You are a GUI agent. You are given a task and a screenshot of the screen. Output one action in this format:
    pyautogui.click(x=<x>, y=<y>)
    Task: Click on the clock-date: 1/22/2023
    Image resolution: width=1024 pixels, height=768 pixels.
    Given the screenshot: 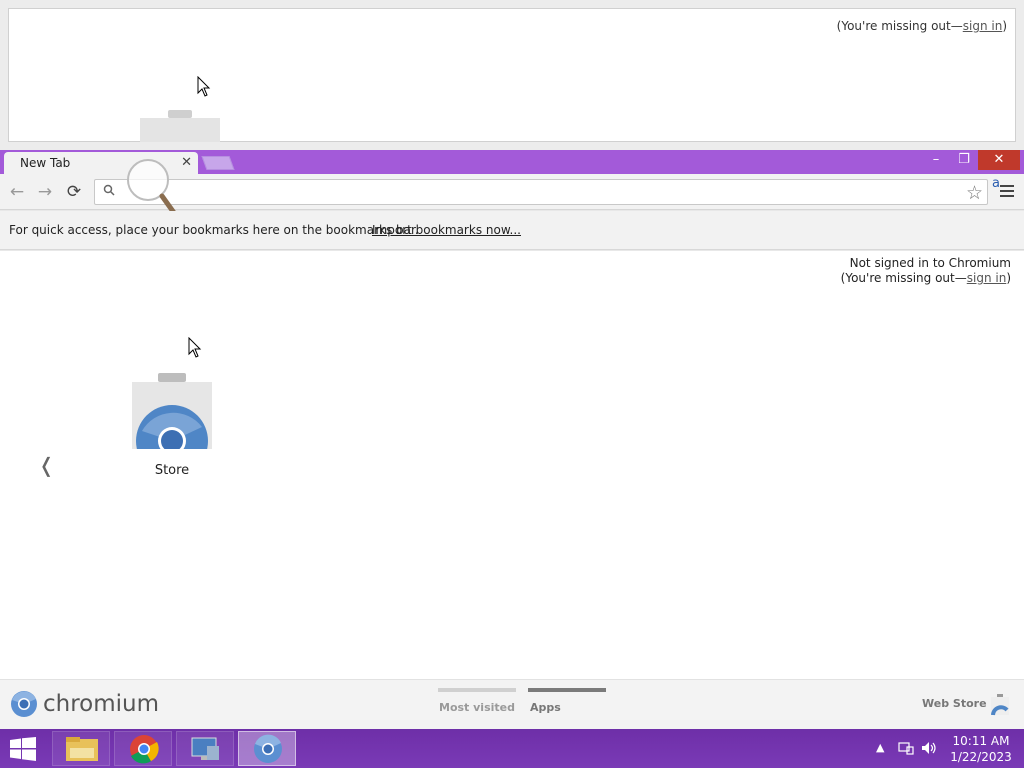 What is the action you would take?
    pyautogui.click(x=981, y=757)
    